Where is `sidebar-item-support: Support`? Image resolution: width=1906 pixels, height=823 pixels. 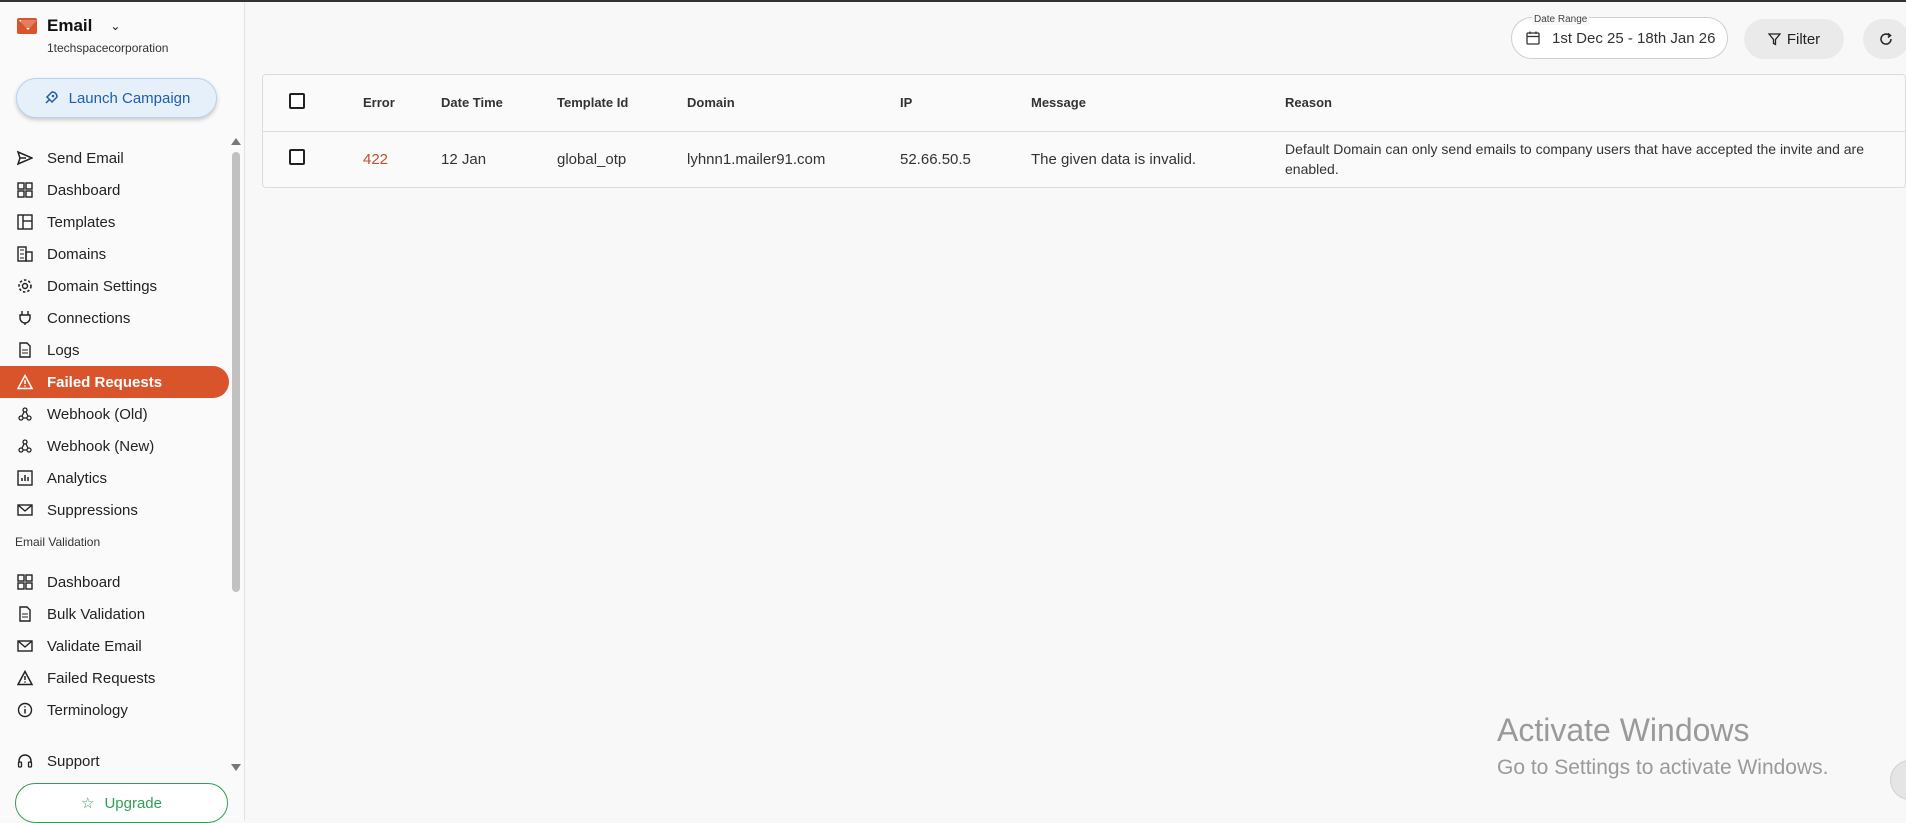
sidebar-item-support: Support is located at coordinates (114, 761).